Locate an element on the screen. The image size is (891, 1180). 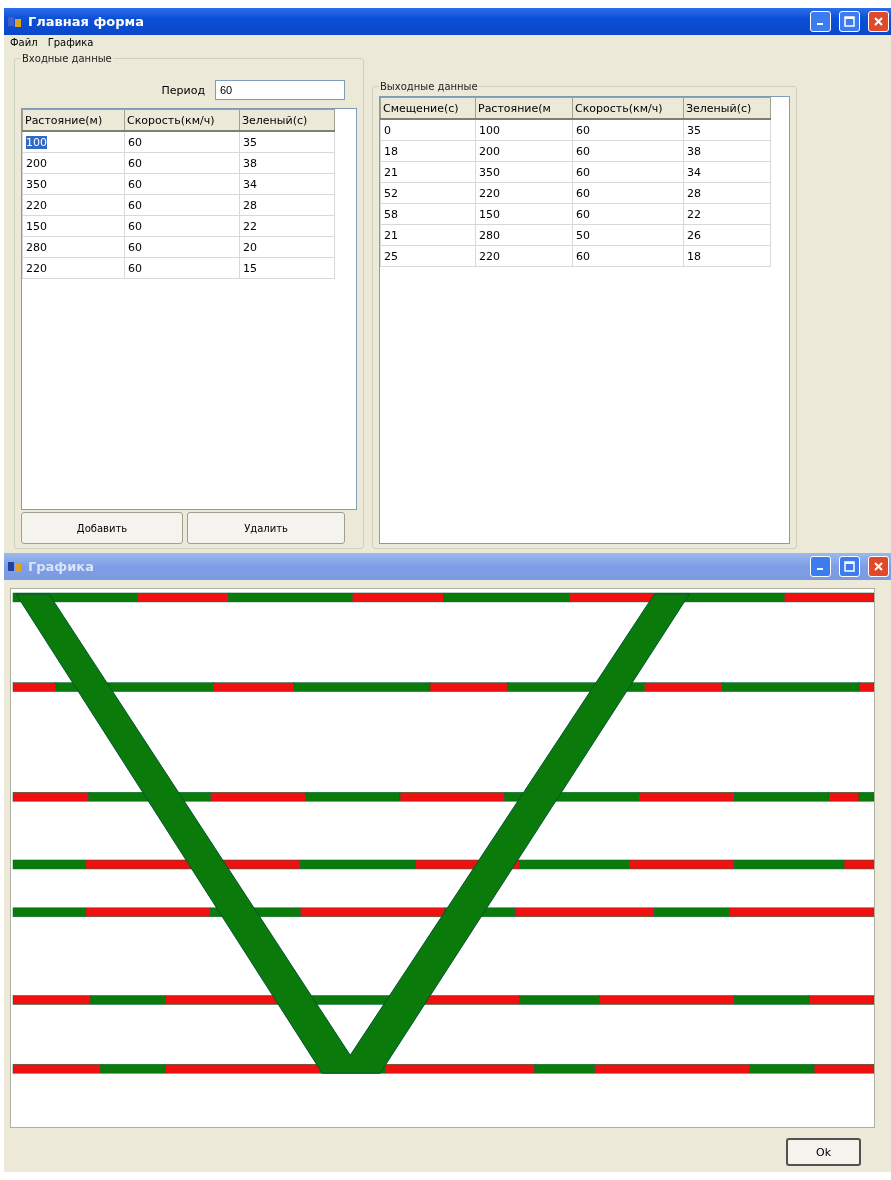
table-cell: 15 is located at coordinates (287, 268).